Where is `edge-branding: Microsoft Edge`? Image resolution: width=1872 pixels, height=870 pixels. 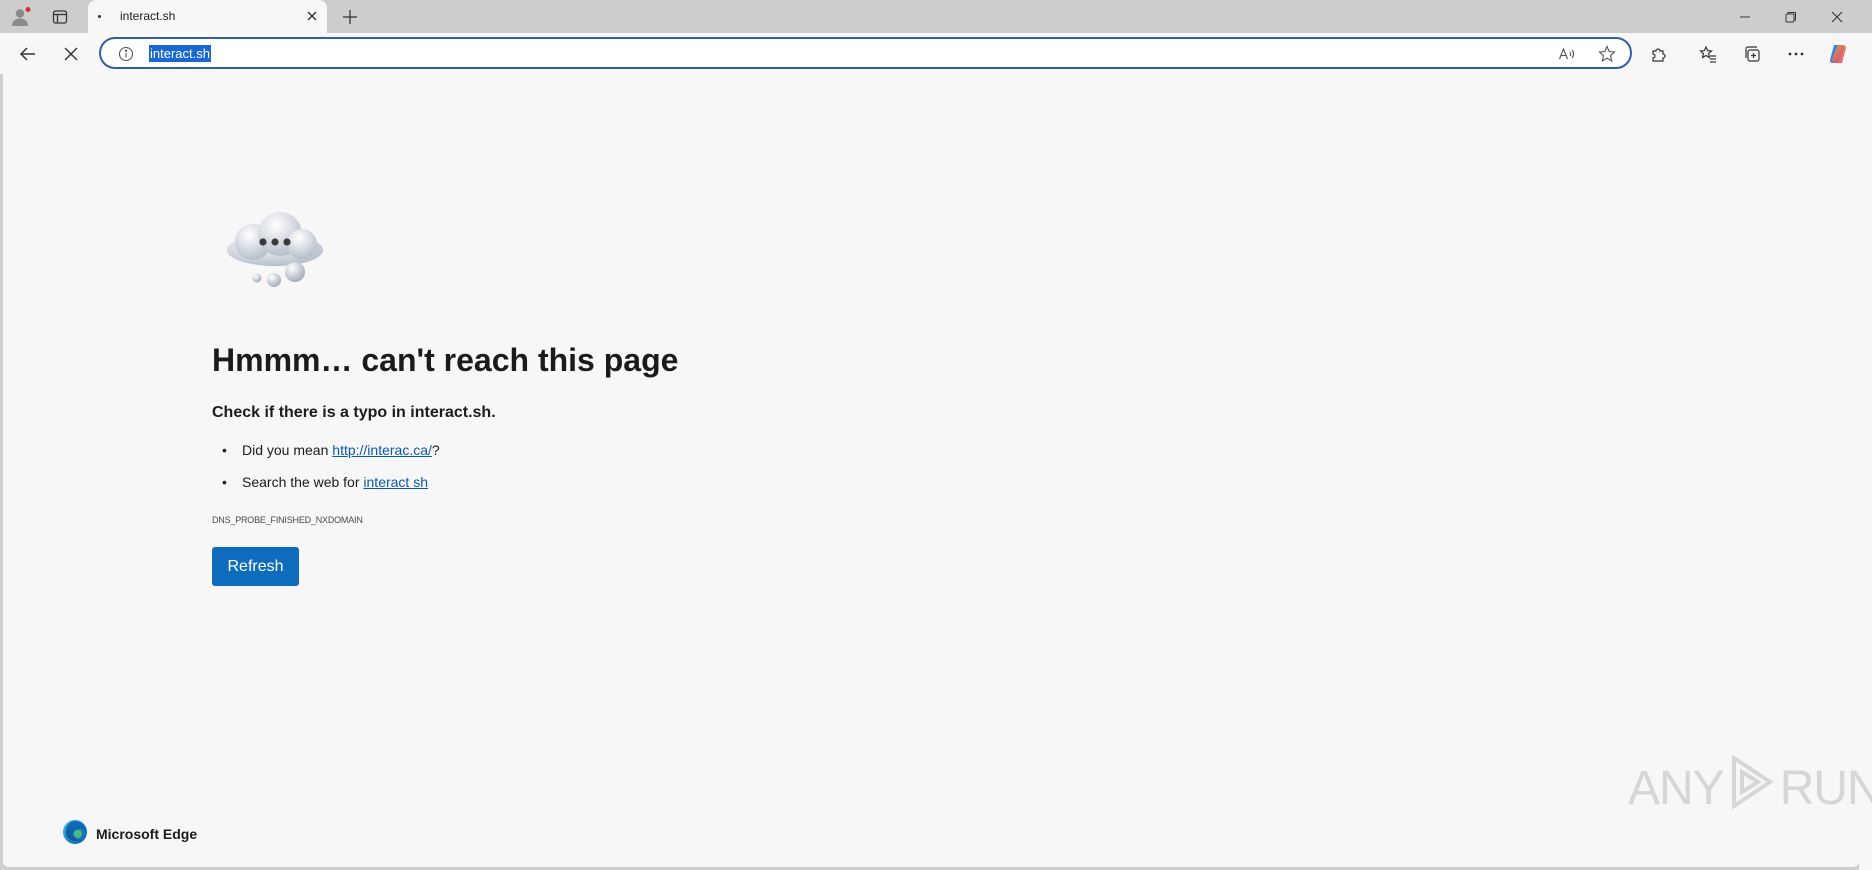
edge-branding: Microsoft Edge is located at coordinates (130, 832).